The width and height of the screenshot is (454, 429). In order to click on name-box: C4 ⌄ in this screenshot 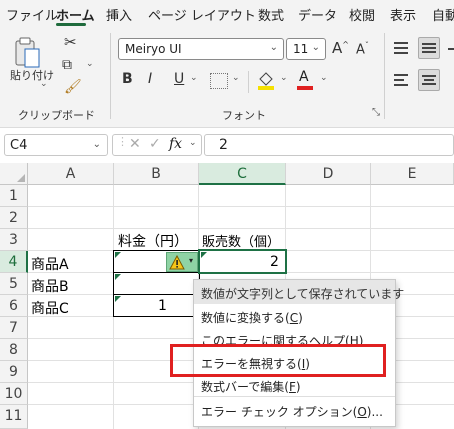, I will do `click(56, 145)`.